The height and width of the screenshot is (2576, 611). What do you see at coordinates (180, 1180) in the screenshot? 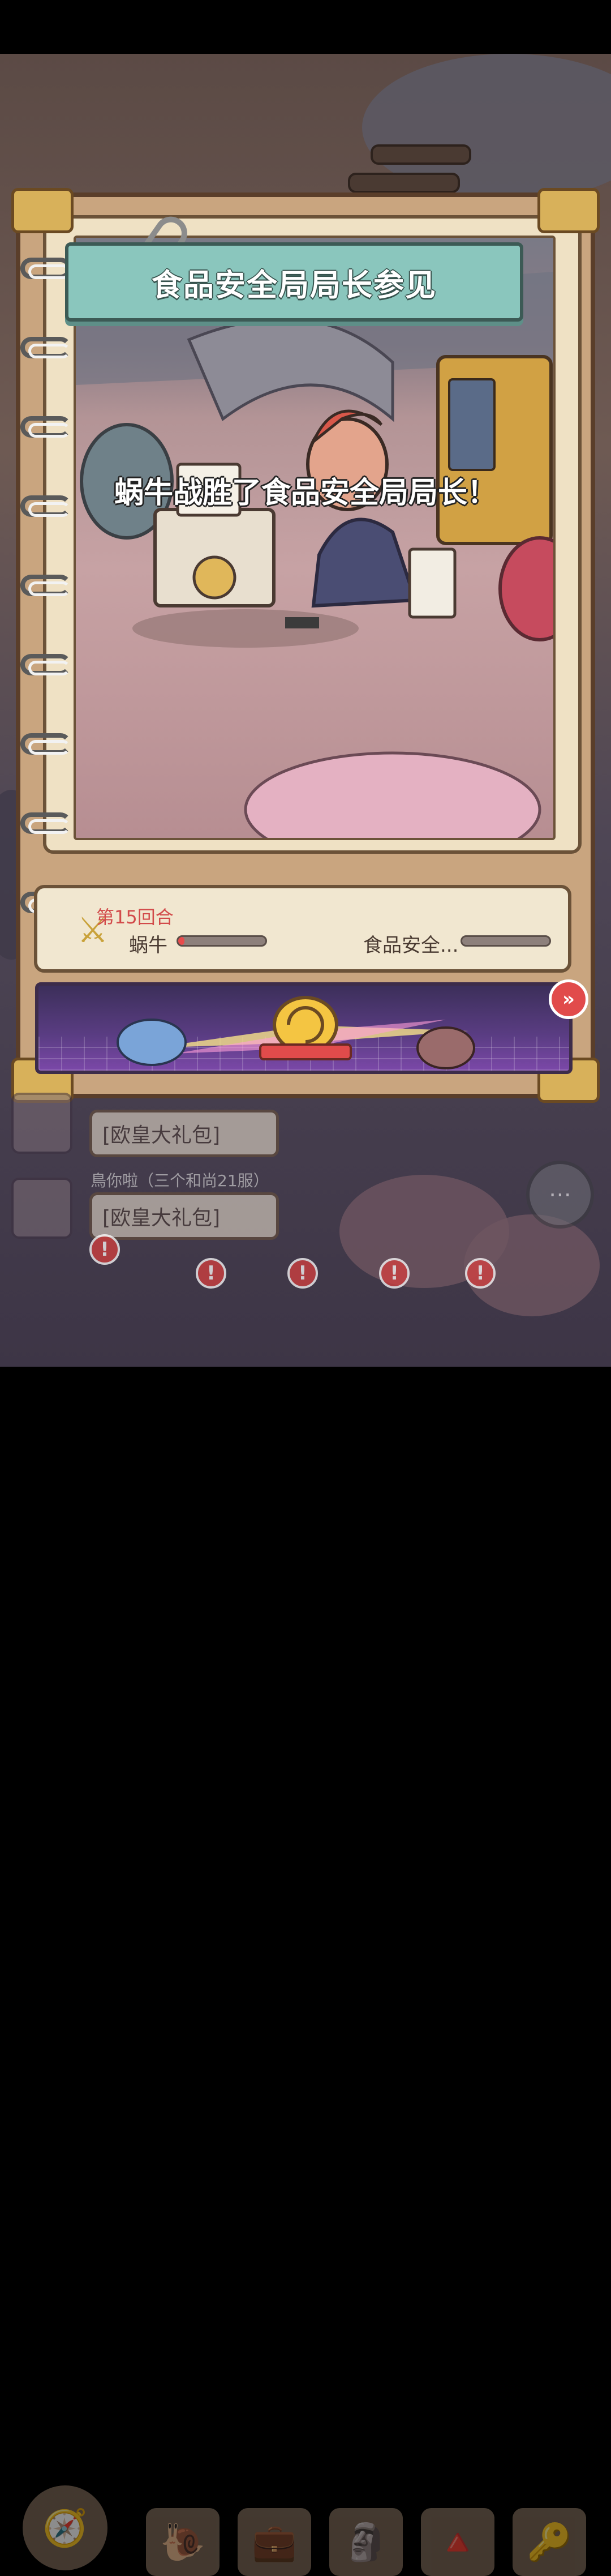
I see `chat-sender-name: 鳥你啦（三个和尚21服）` at bounding box center [180, 1180].